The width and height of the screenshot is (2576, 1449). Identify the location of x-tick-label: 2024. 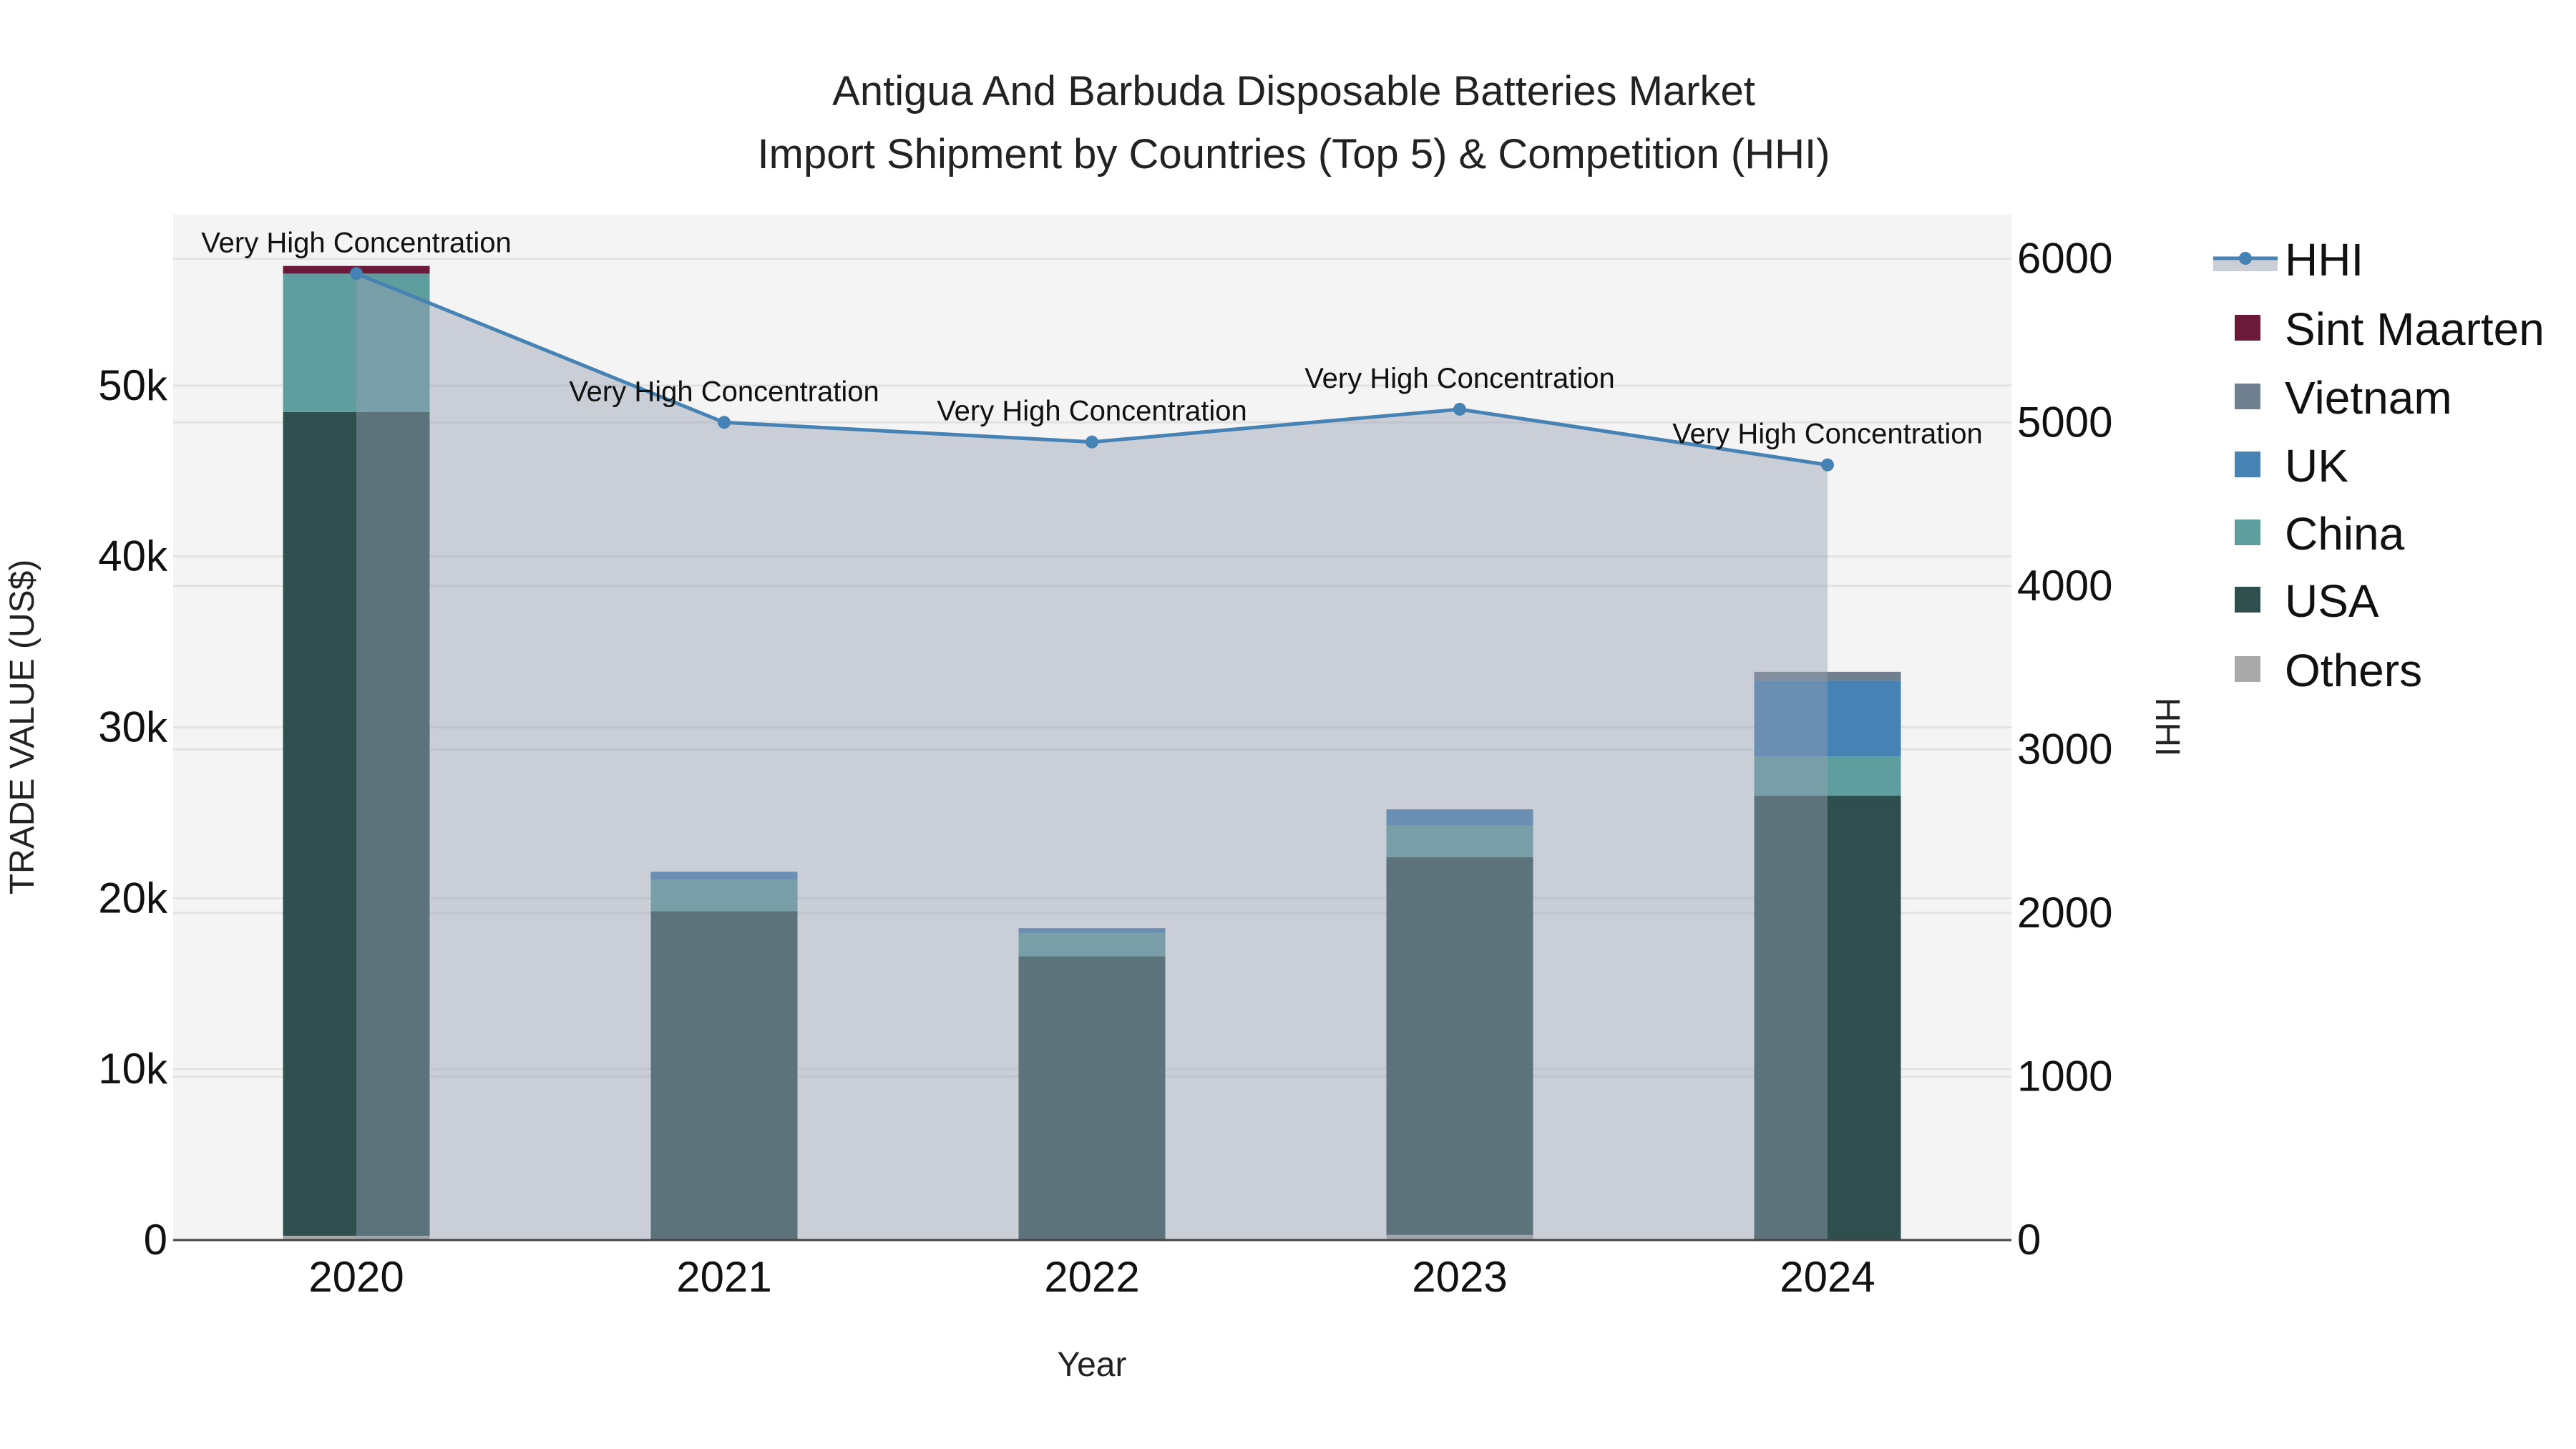
(1827, 1277).